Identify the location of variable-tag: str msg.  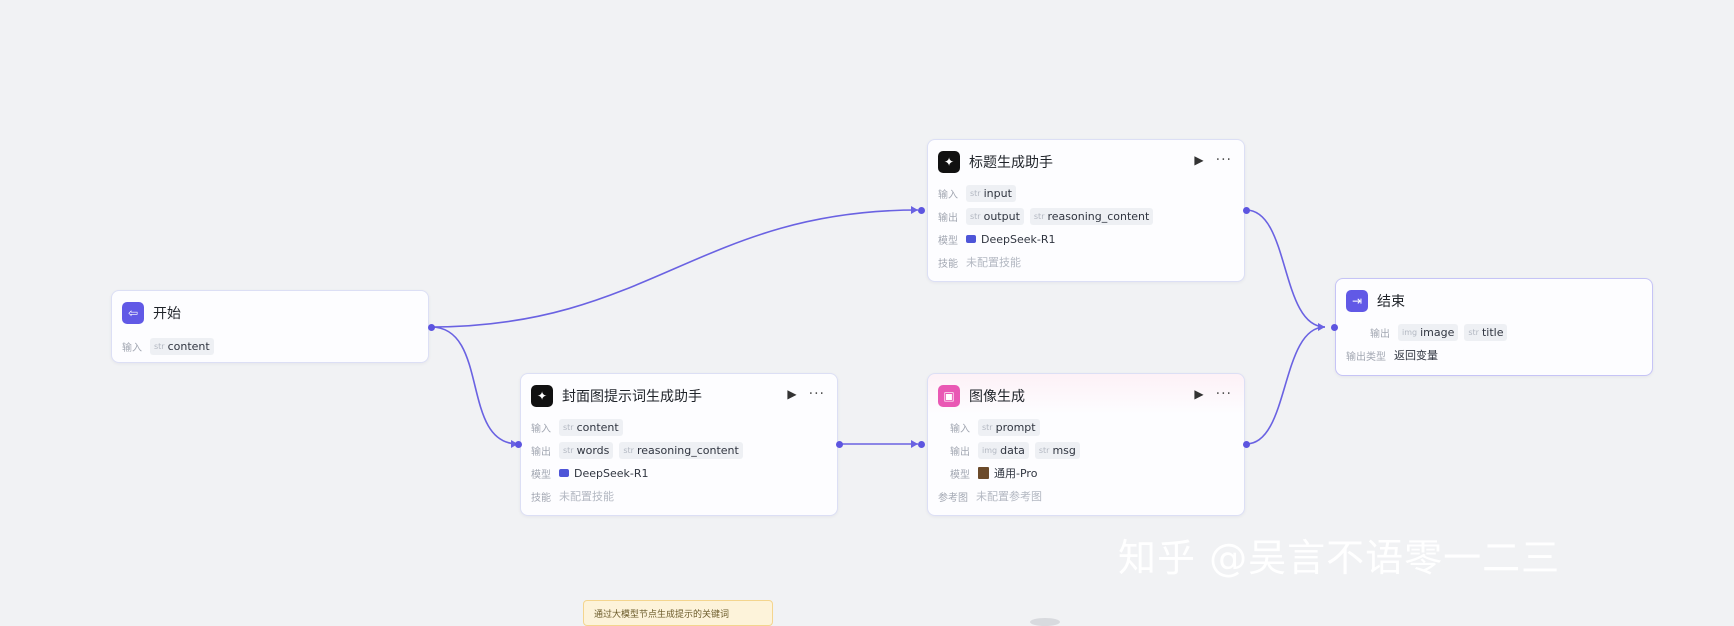
(1057, 450).